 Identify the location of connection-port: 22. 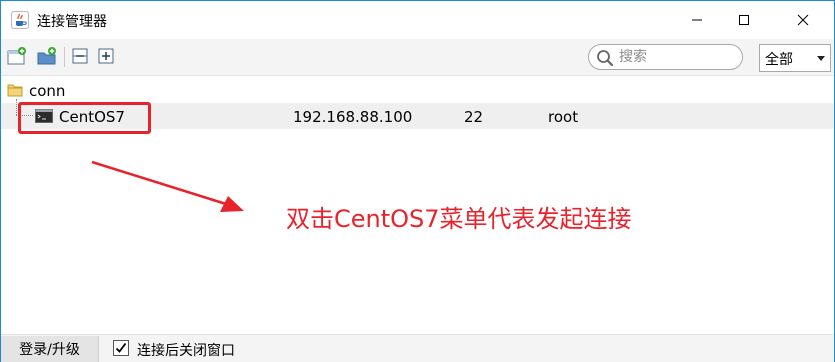
(474, 117).